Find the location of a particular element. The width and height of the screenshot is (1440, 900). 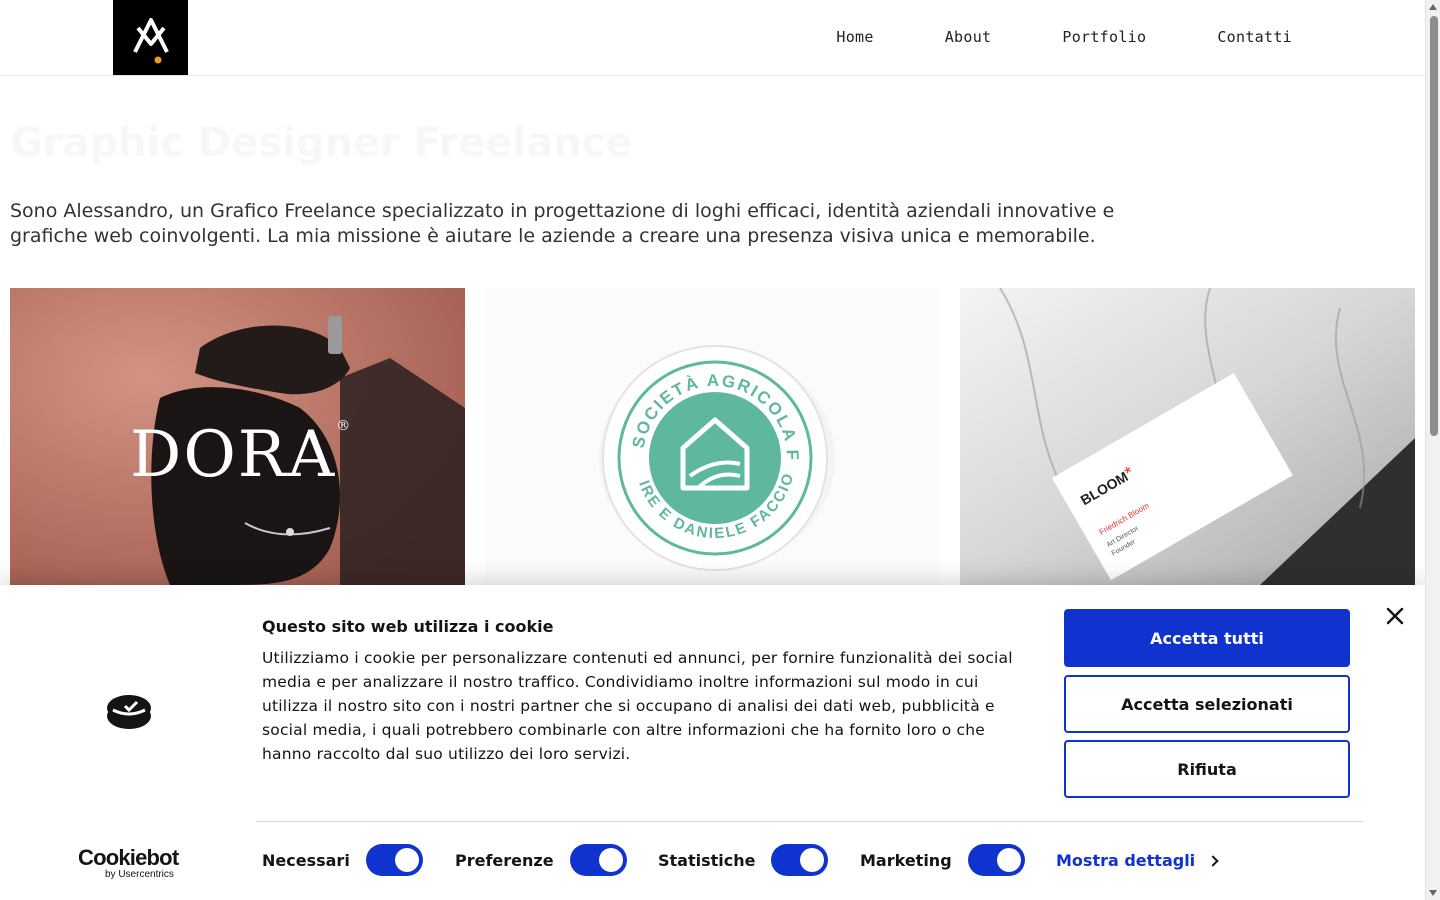

cookie-divider is located at coordinates (809, 821).